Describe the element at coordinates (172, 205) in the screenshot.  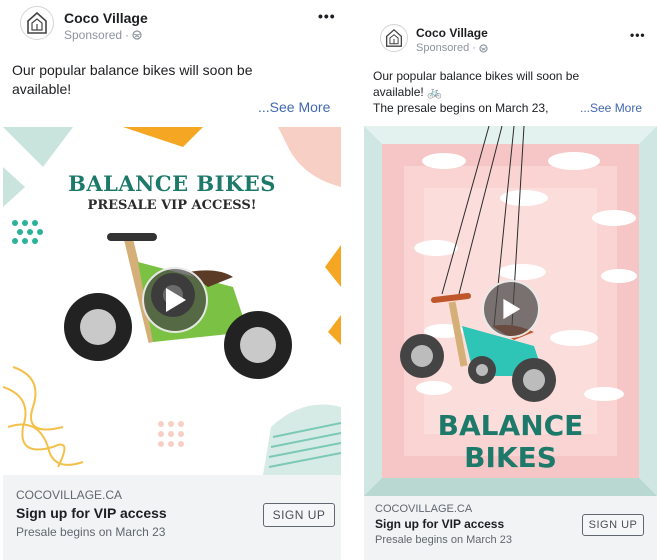
I see `media-subhead: PRESALE VIP ACCESS!` at that location.